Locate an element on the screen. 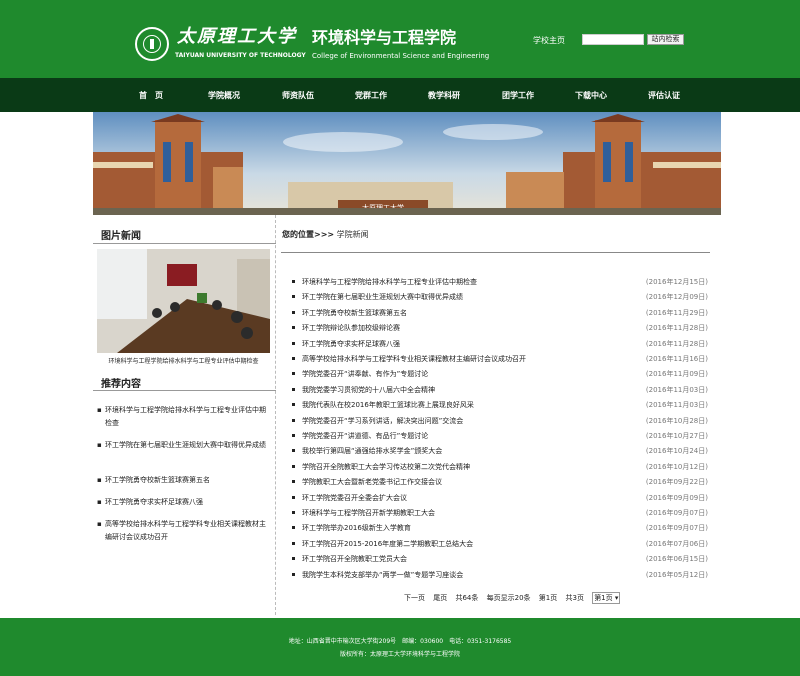 The height and width of the screenshot is (676, 800). recommend-item: 环工学院在第七届职业生涯规划大赛中取得优异成绩 is located at coordinates (184, 445).